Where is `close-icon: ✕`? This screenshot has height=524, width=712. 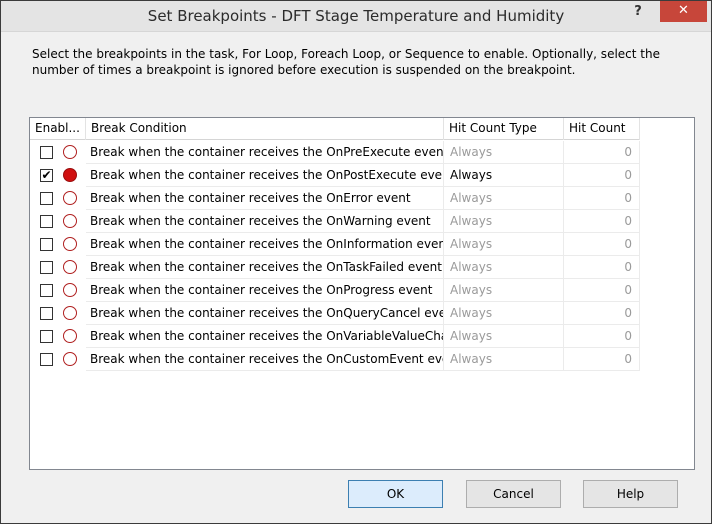
close-icon: ✕ is located at coordinates (683, 11).